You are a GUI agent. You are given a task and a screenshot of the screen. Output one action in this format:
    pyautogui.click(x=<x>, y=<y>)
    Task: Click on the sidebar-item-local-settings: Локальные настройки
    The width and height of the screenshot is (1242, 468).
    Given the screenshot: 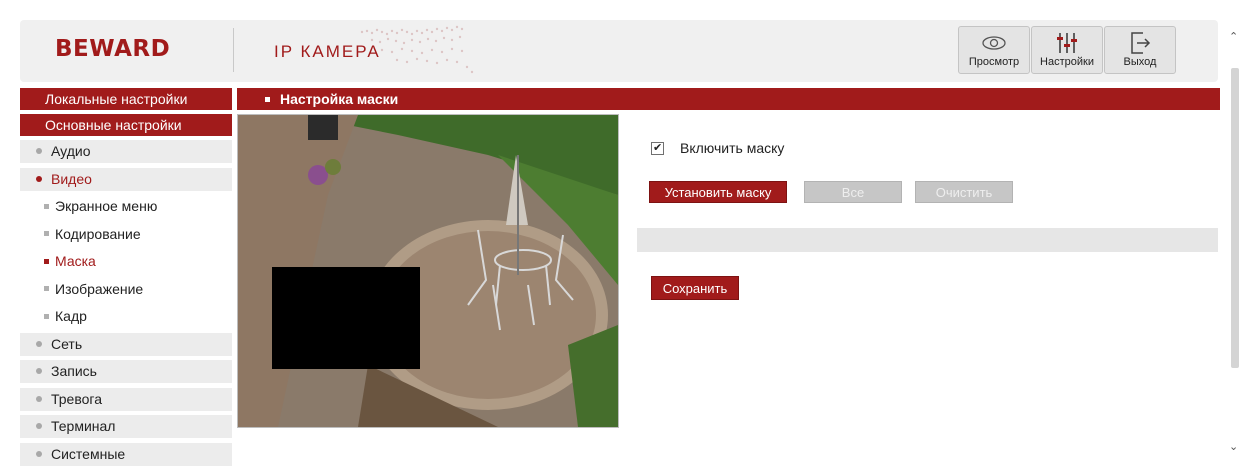 What is the action you would take?
    pyautogui.click(x=126, y=99)
    